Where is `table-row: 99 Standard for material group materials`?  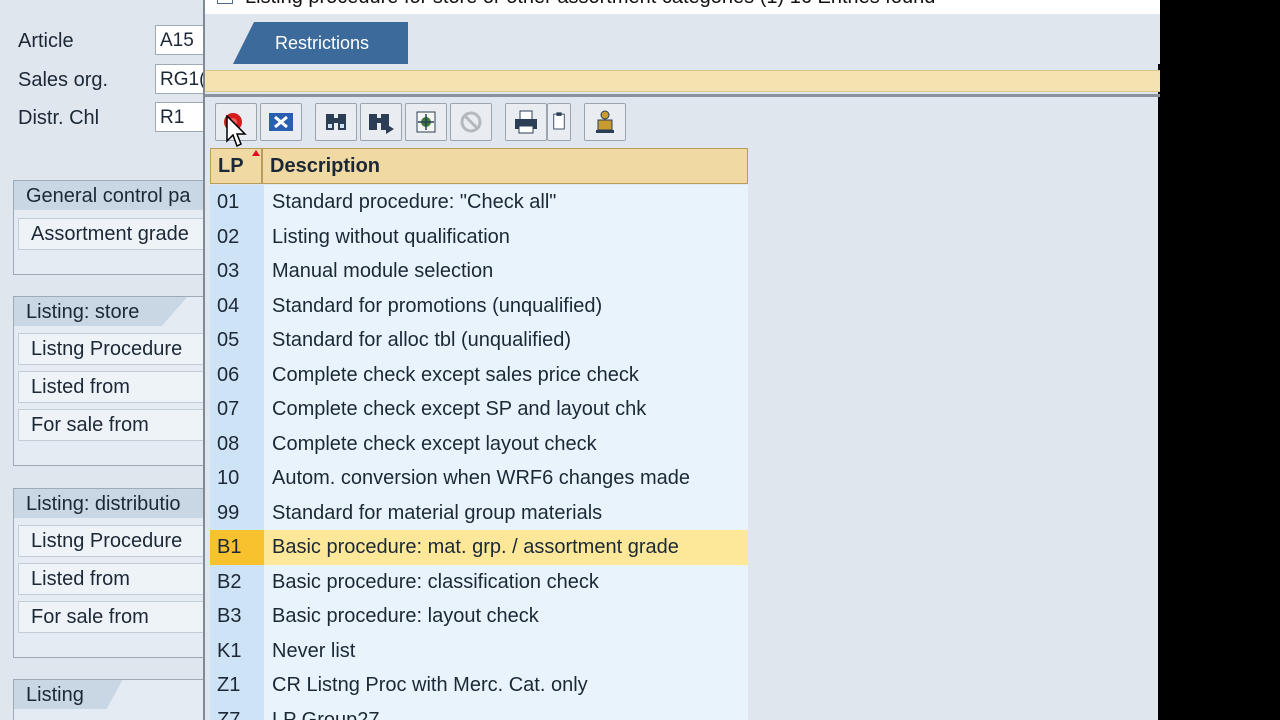 table-row: 99 Standard for material group materials is located at coordinates (479, 512).